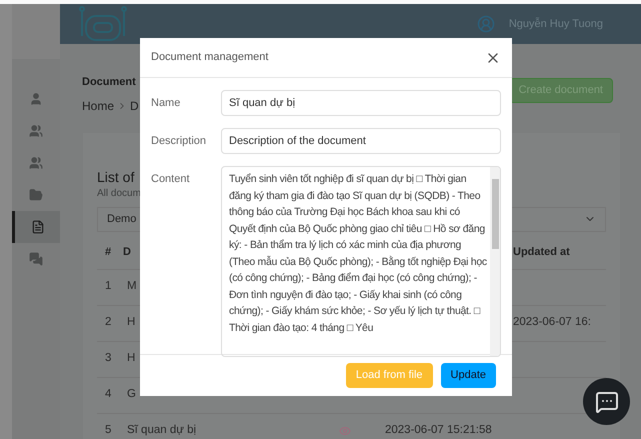 The width and height of the screenshot is (641, 439). What do you see at coordinates (345, 431) in the screenshot?
I see `eye-icon` at bounding box center [345, 431].